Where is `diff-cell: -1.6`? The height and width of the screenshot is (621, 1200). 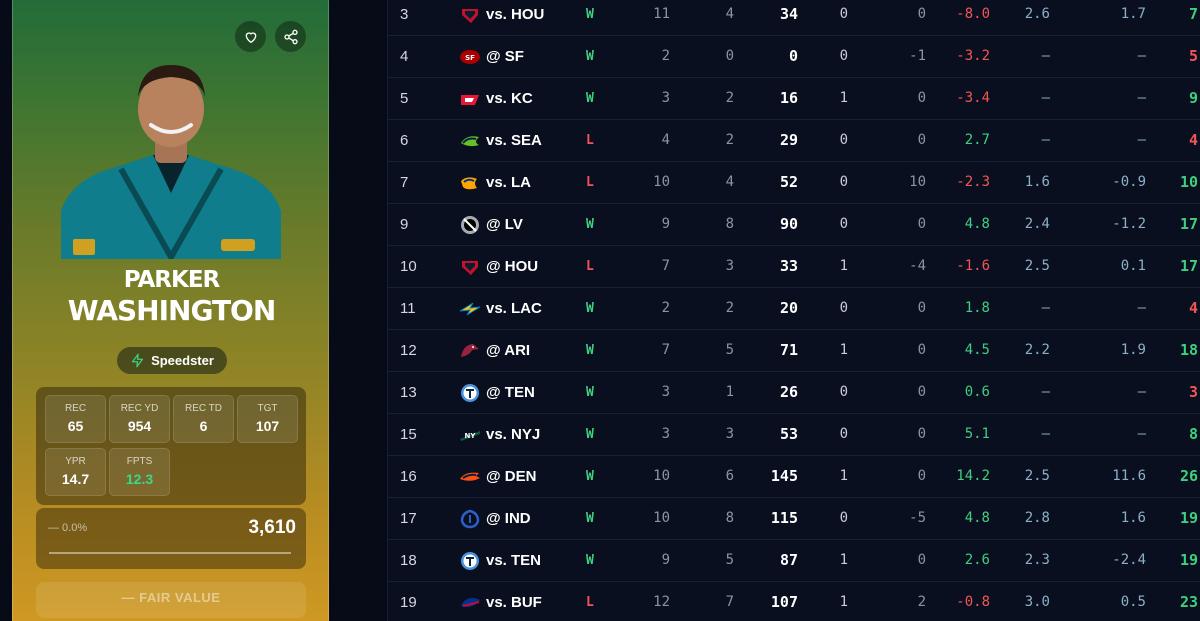
diff-cell: -1.6 is located at coordinates (973, 266).